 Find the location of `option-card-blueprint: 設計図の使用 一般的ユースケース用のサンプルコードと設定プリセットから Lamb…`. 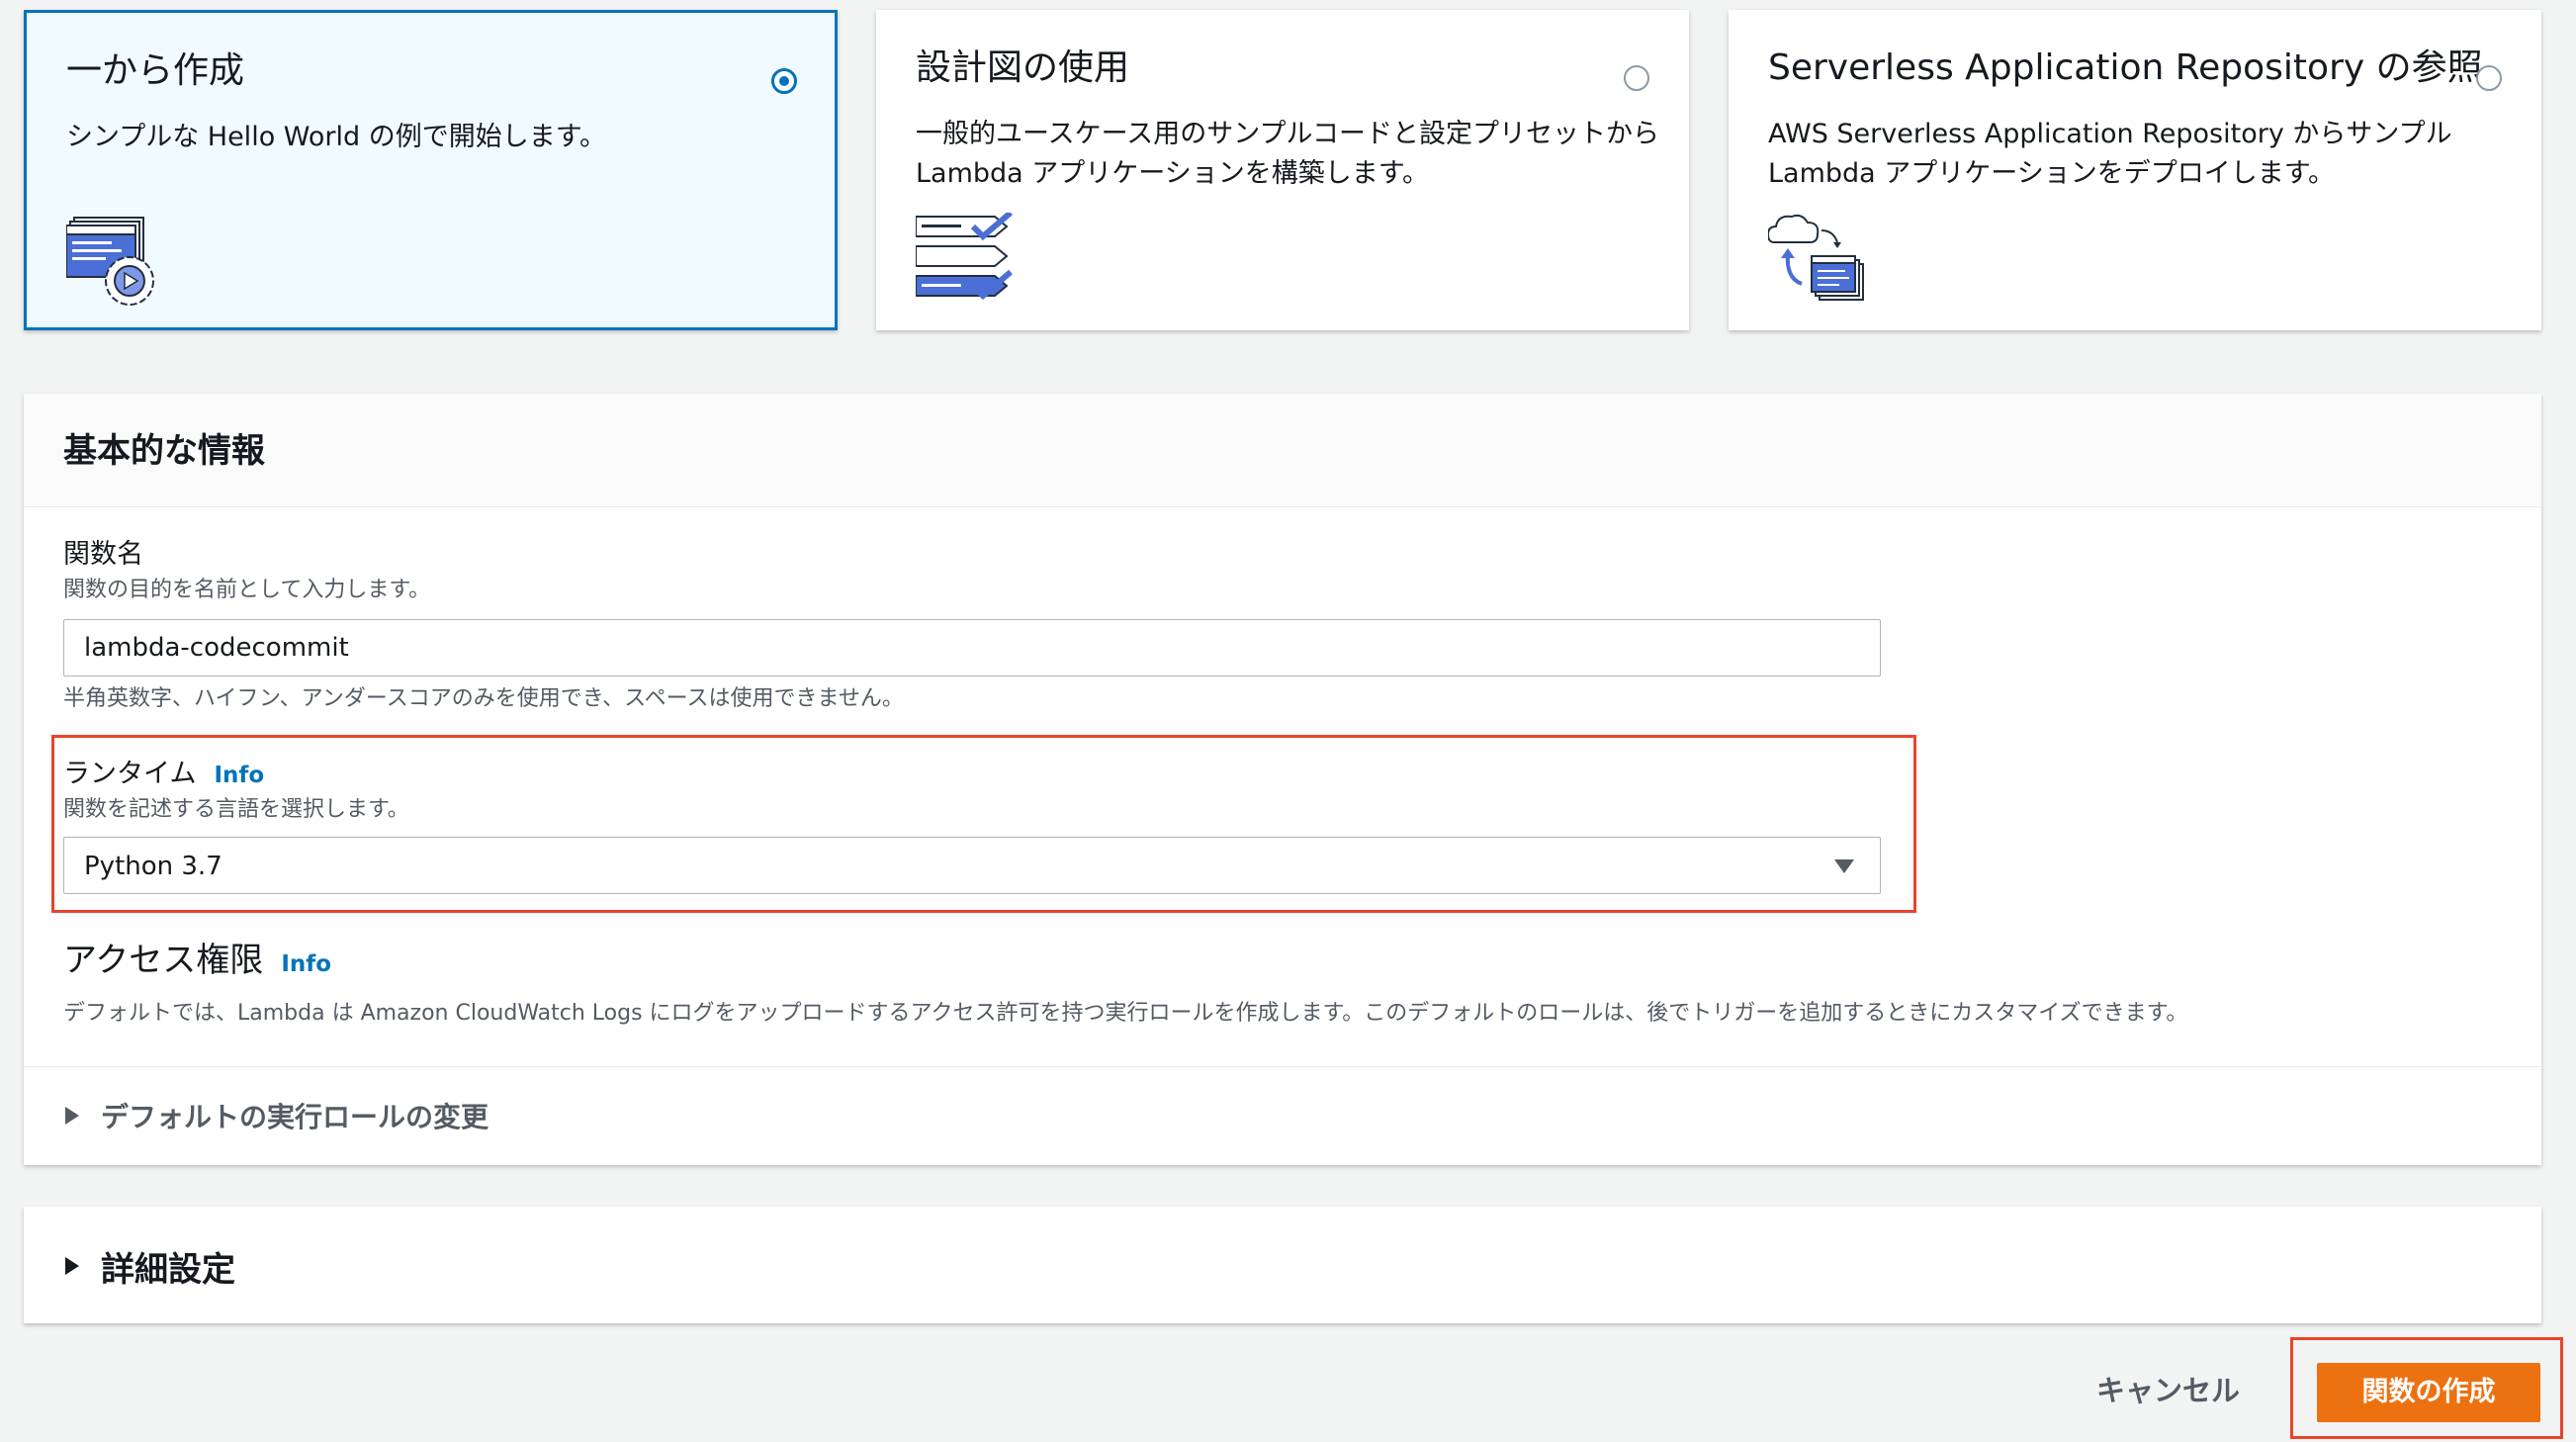

option-card-blueprint: 設計図の使用 一般的ユースケース用のサンプルコードと設定プリセットから Lamb… is located at coordinates (1282, 170).